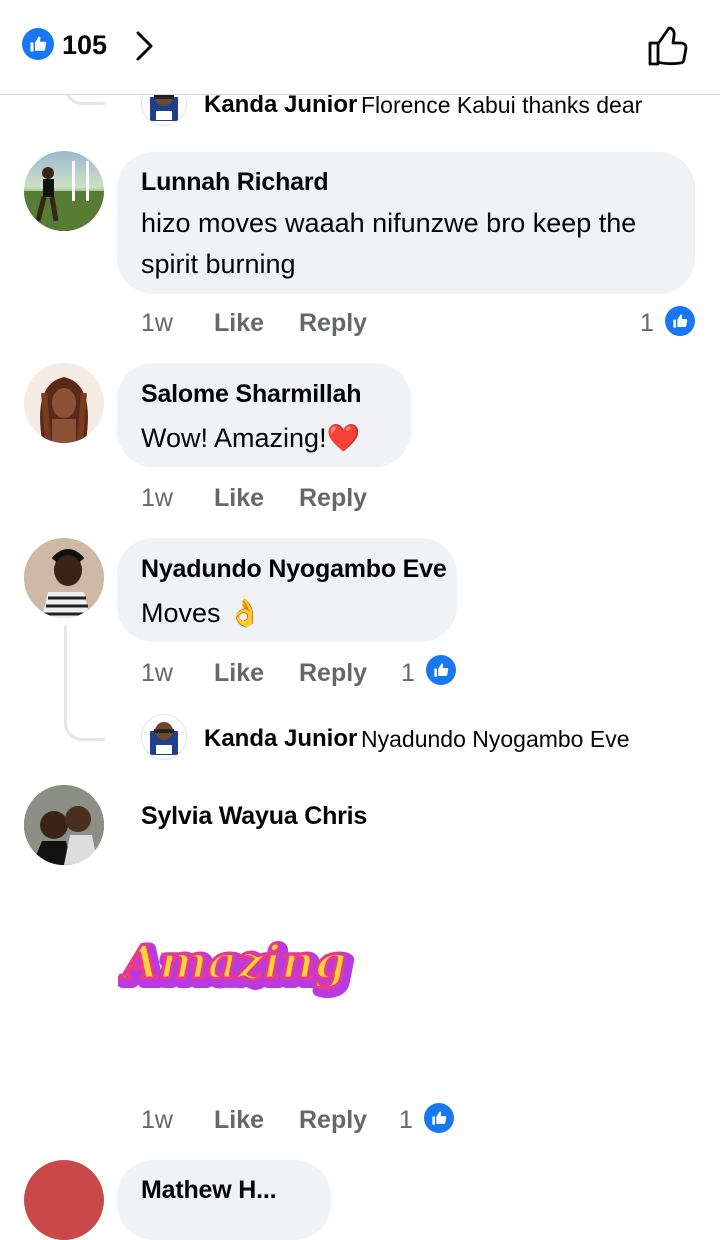 The height and width of the screenshot is (1240, 720). I want to click on thumbs-up-outline-icon, so click(668, 46).